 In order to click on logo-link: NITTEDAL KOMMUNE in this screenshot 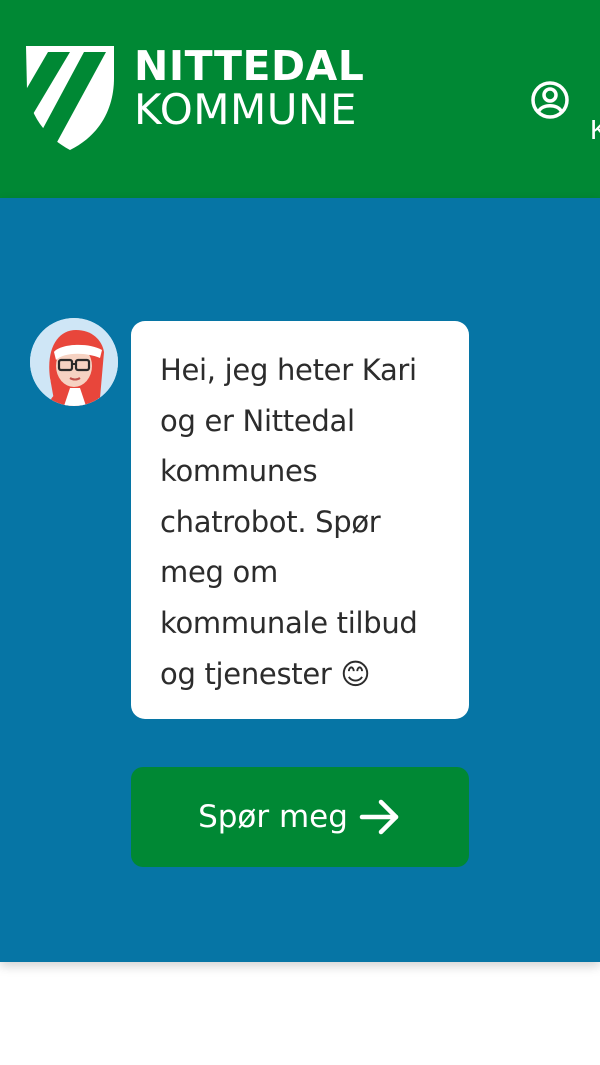, I will do `click(195, 98)`.